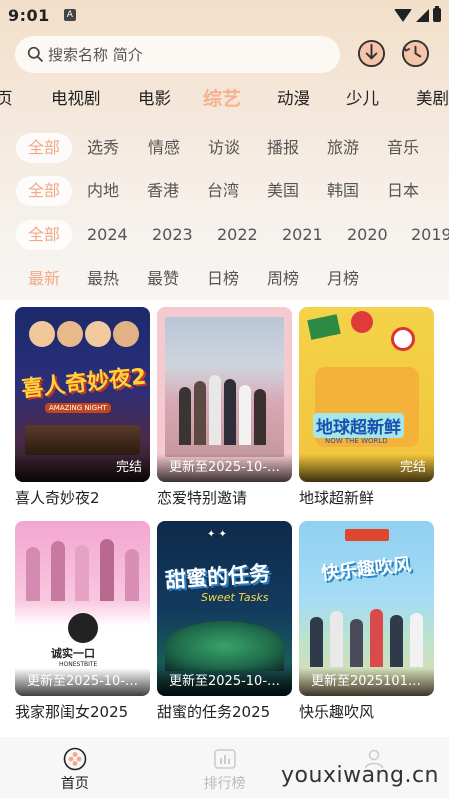 This screenshot has height=798, width=449. I want to click on poster-title: 快乐趣吹风, so click(366, 569).